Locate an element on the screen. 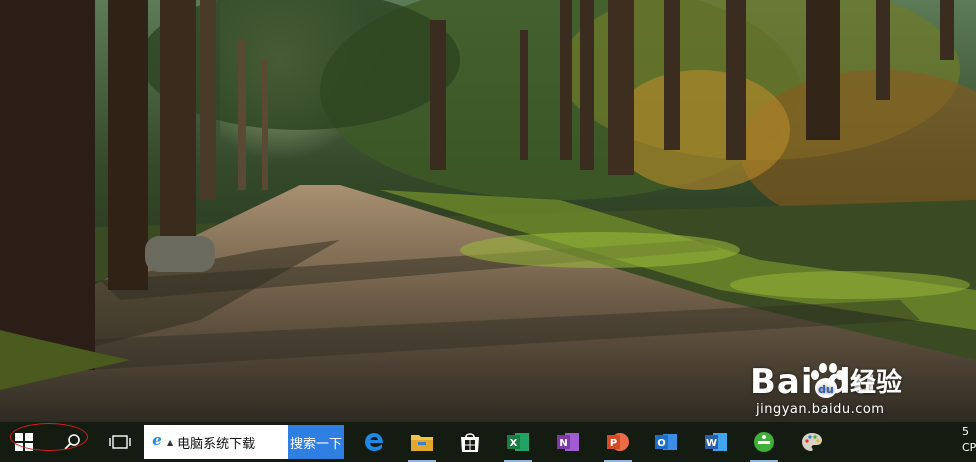 This screenshot has height=462, width=976. excel-icon: X is located at coordinates (518, 442).